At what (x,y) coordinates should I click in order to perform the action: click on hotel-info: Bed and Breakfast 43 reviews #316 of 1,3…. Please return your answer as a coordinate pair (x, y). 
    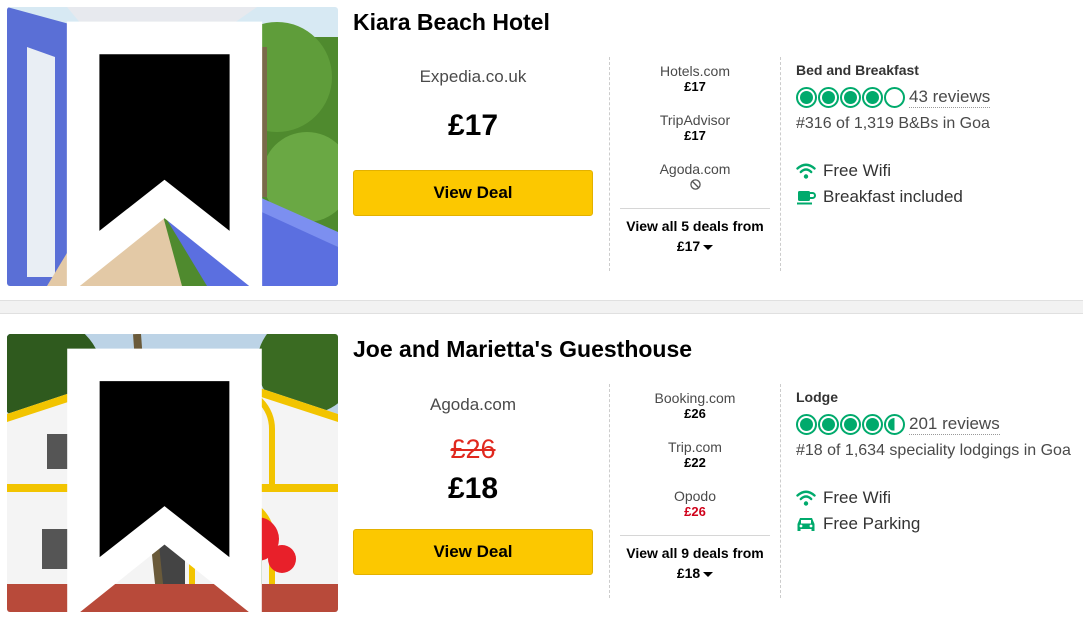
    Looking at the image, I should click on (938, 136).